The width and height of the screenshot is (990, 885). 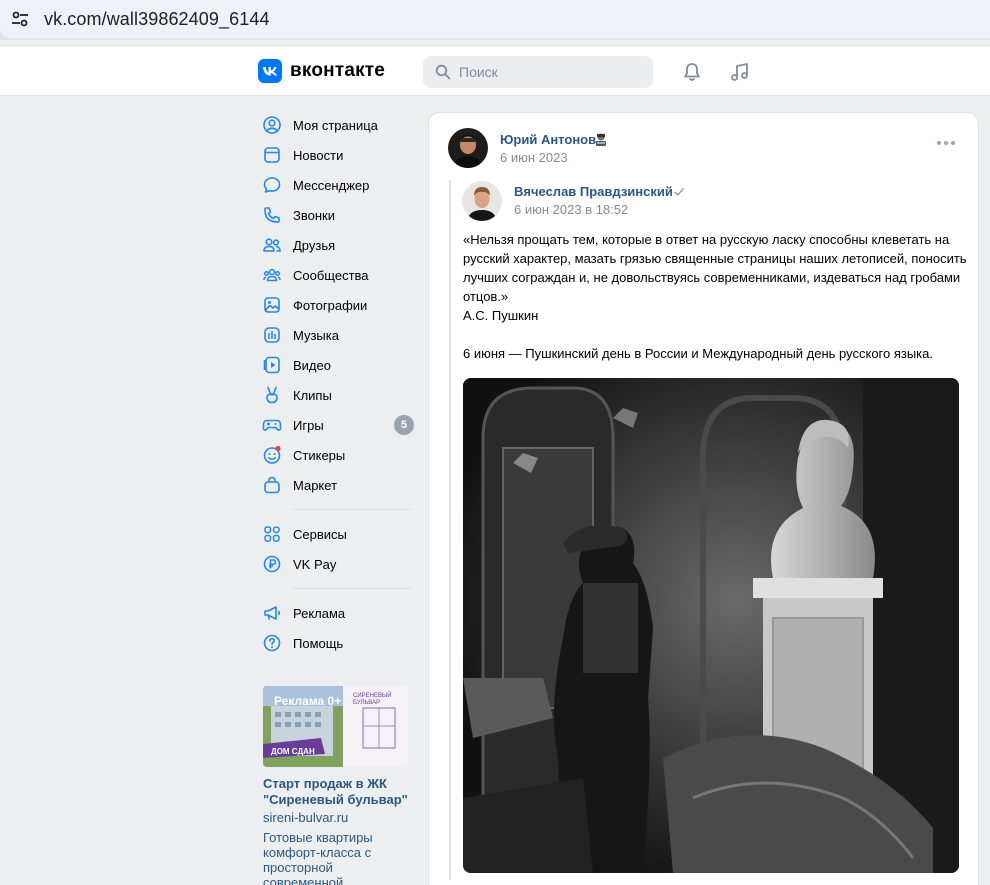 What do you see at coordinates (316, 335) in the screenshot?
I see `nav-item-label: Музыка` at bounding box center [316, 335].